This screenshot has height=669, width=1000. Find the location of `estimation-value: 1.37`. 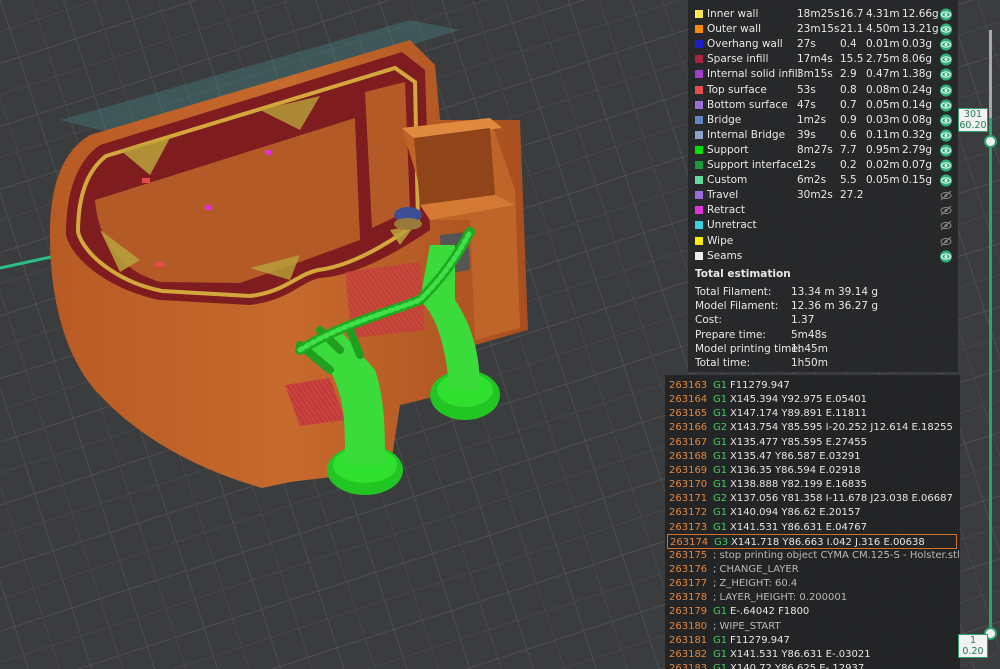

estimation-value: 1.37 is located at coordinates (803, 320).